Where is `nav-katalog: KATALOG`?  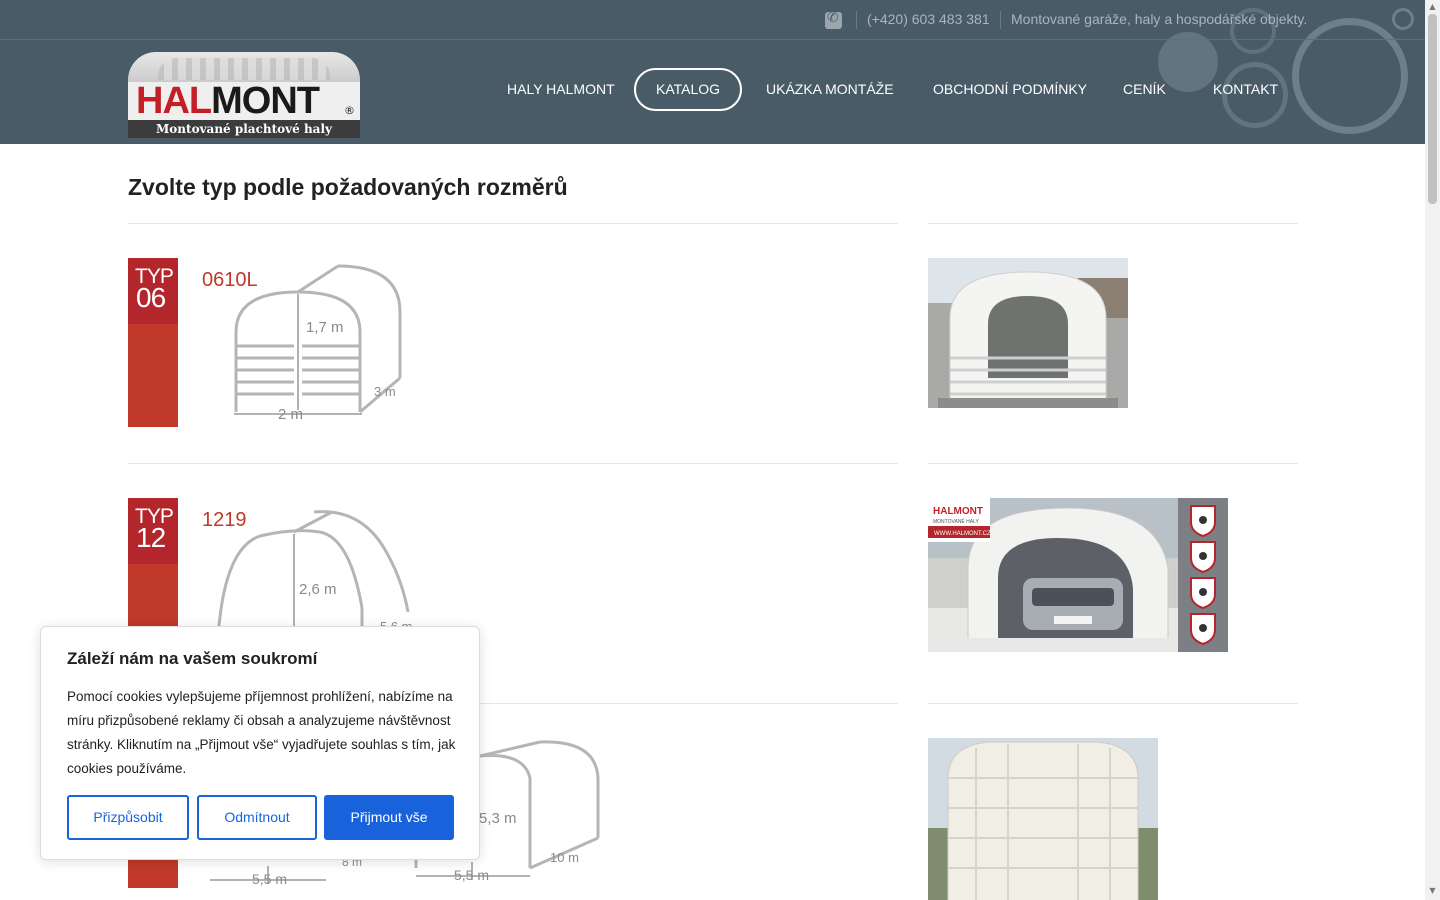 nav-katalog: KATALOG is located at coordinates (688, 89).